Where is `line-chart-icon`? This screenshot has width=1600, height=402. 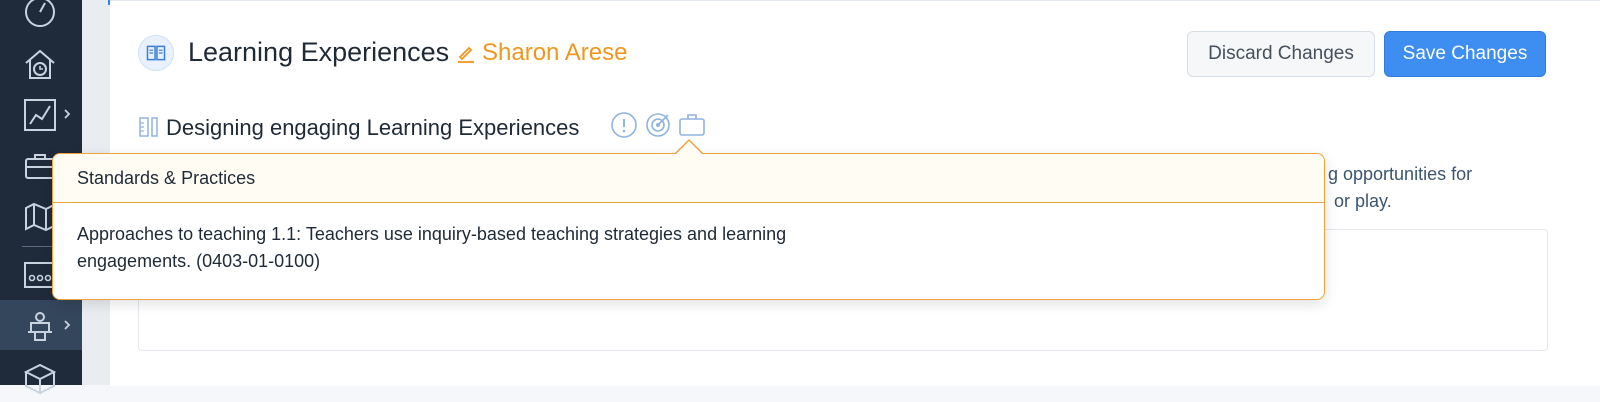 line-chart-icon is located at coordinates (40, 115).